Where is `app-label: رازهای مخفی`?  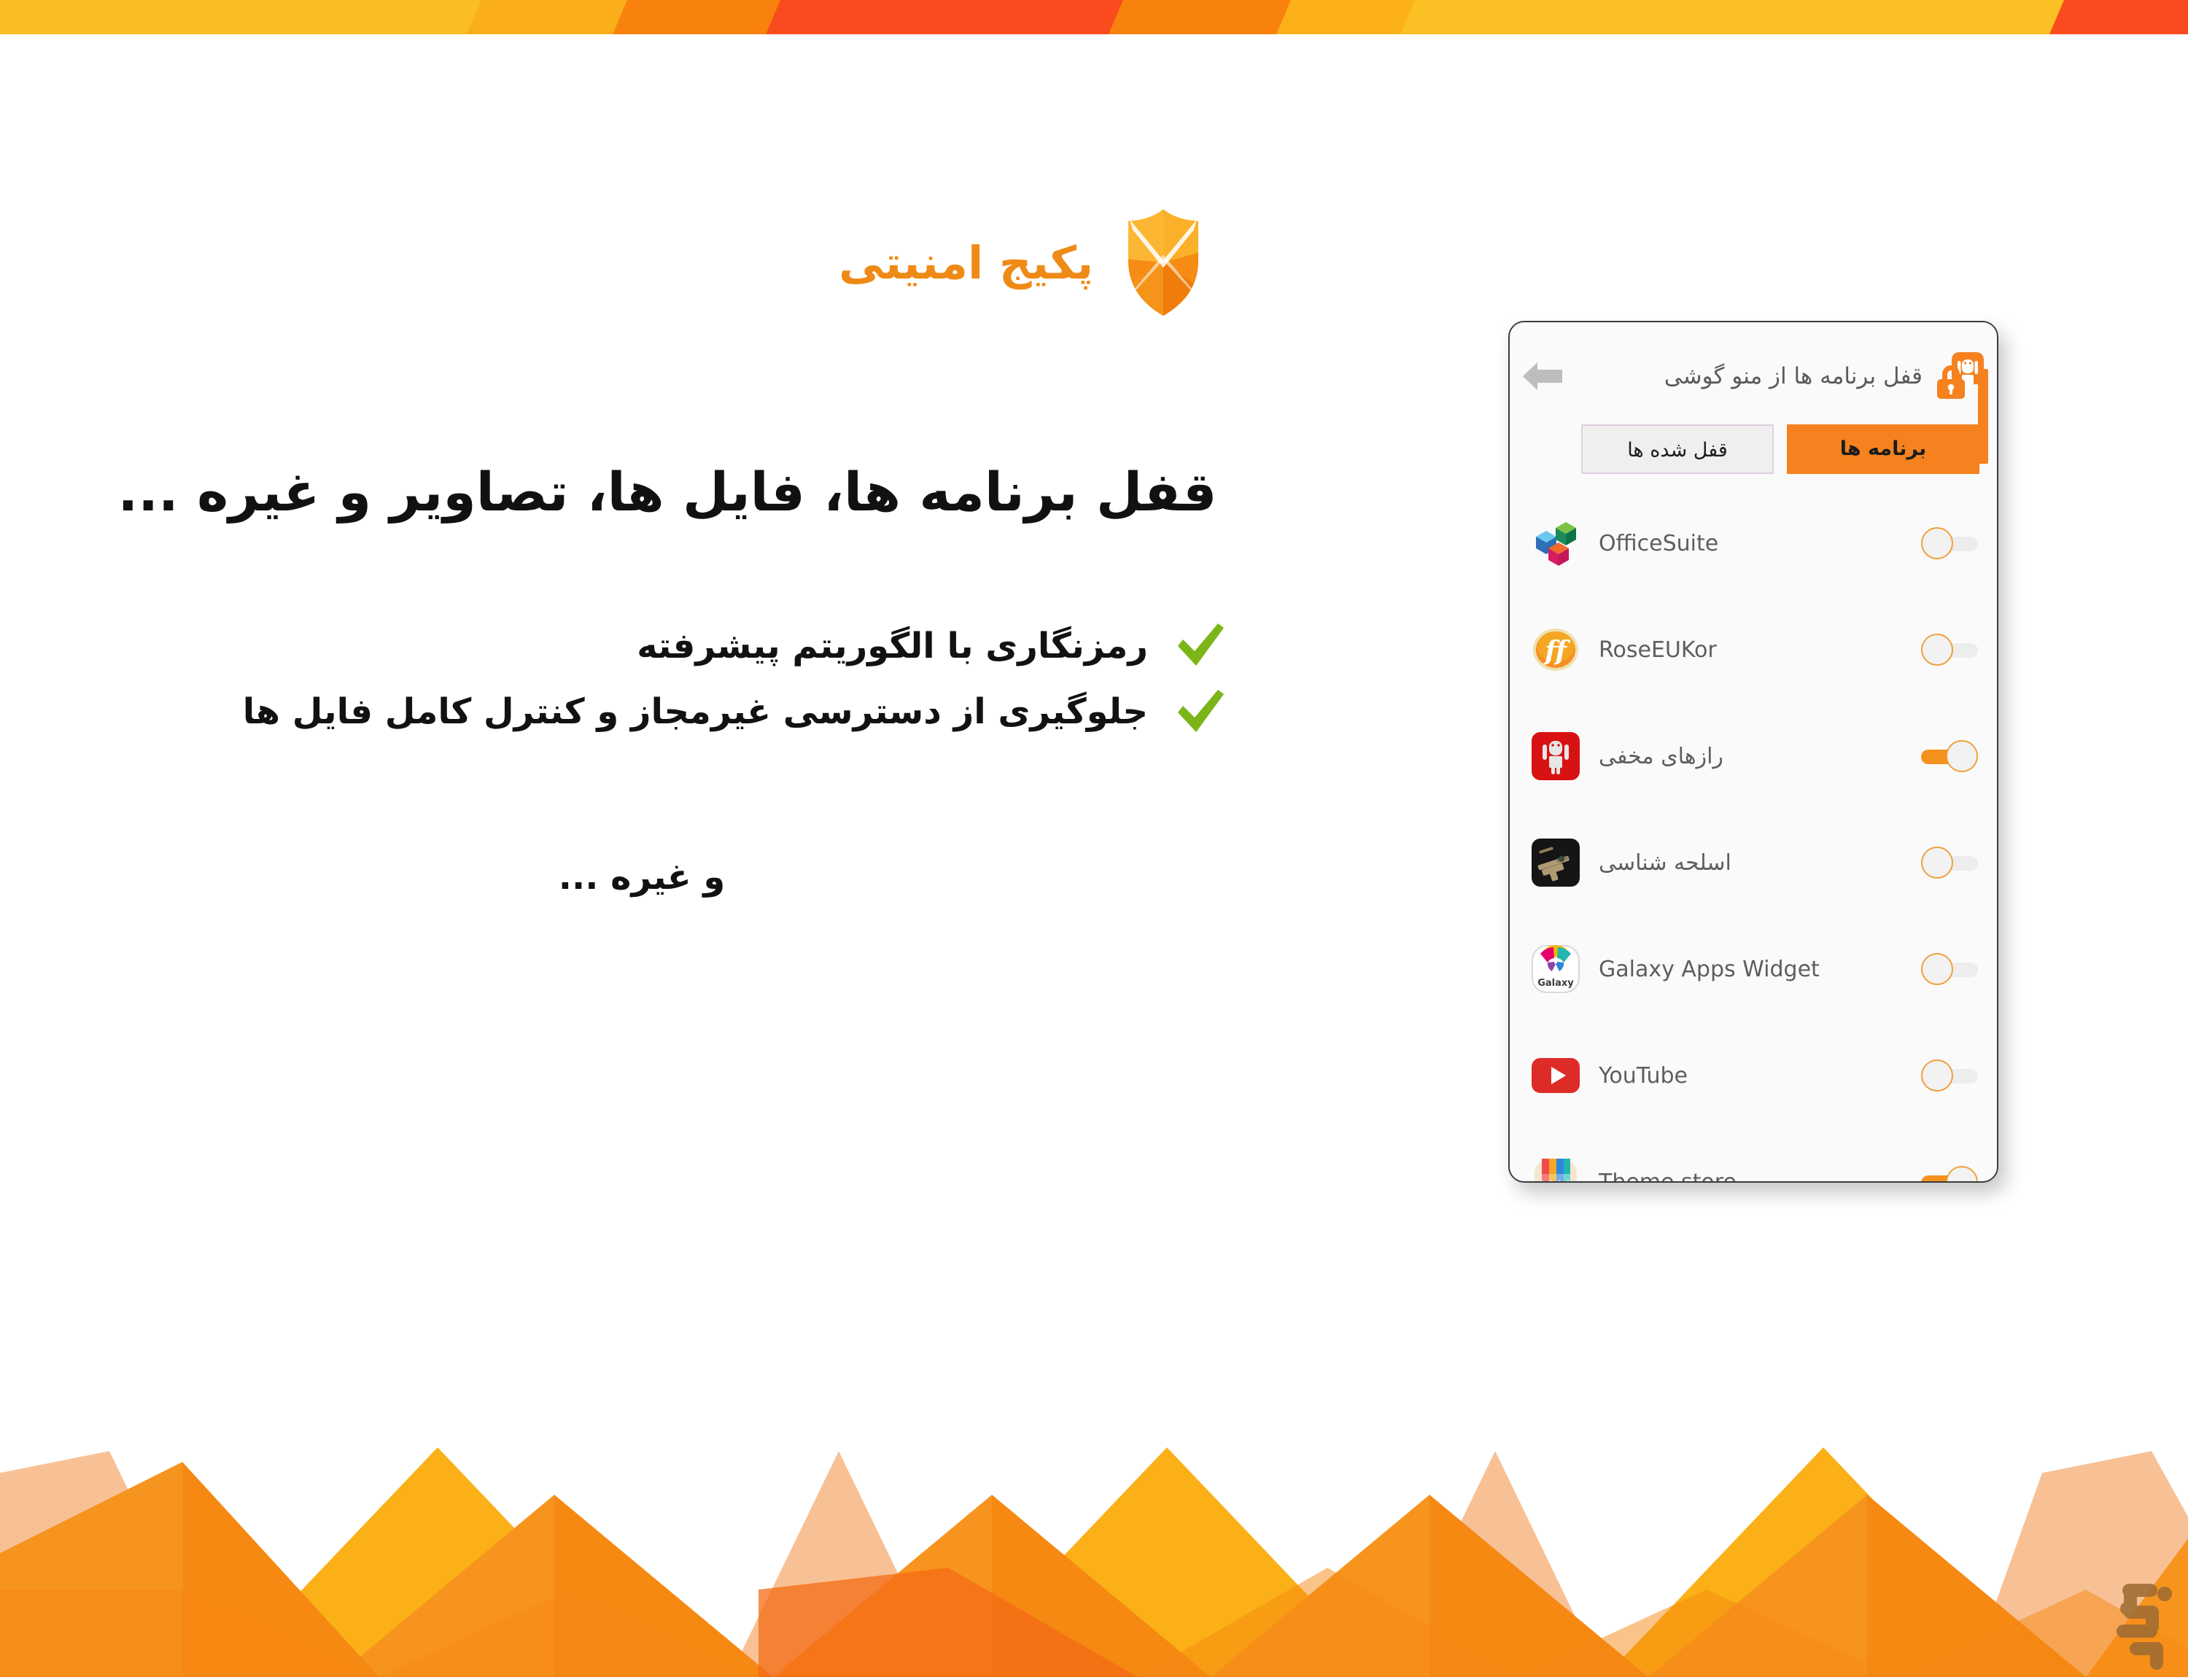 app-label: رازهای مخفی is located at coordinates (1661, 756).